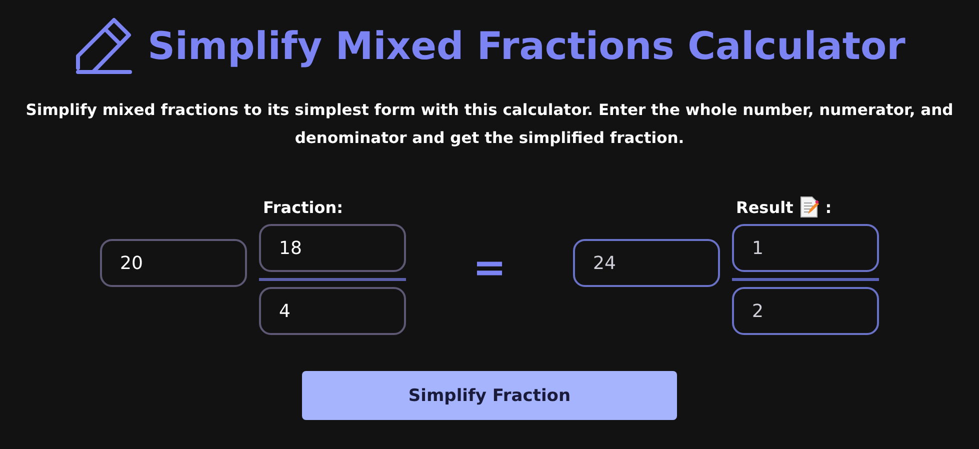 This screenshot has width=979, height=449. What do you see at coordinates (104, 46) in the screenshot?
I see `pencil-icon` at bounding box center [104, 46].